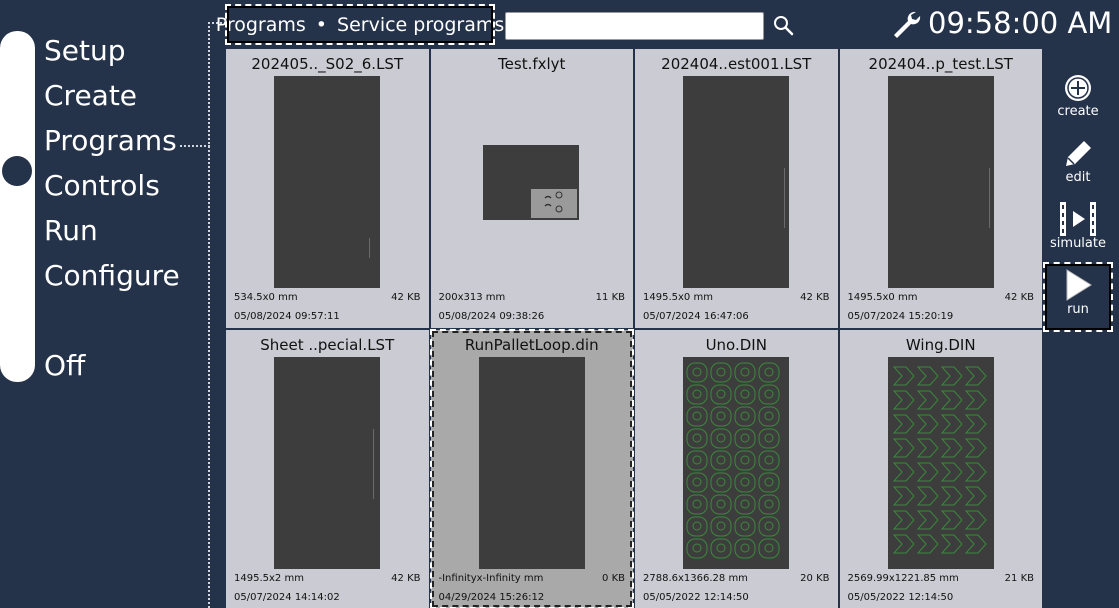 This screenshot has width=1119, height=608. Describe the element at coordinates (940, 64) in the screenshot. I see `program-name: 202404..p_test.LST` at that location.